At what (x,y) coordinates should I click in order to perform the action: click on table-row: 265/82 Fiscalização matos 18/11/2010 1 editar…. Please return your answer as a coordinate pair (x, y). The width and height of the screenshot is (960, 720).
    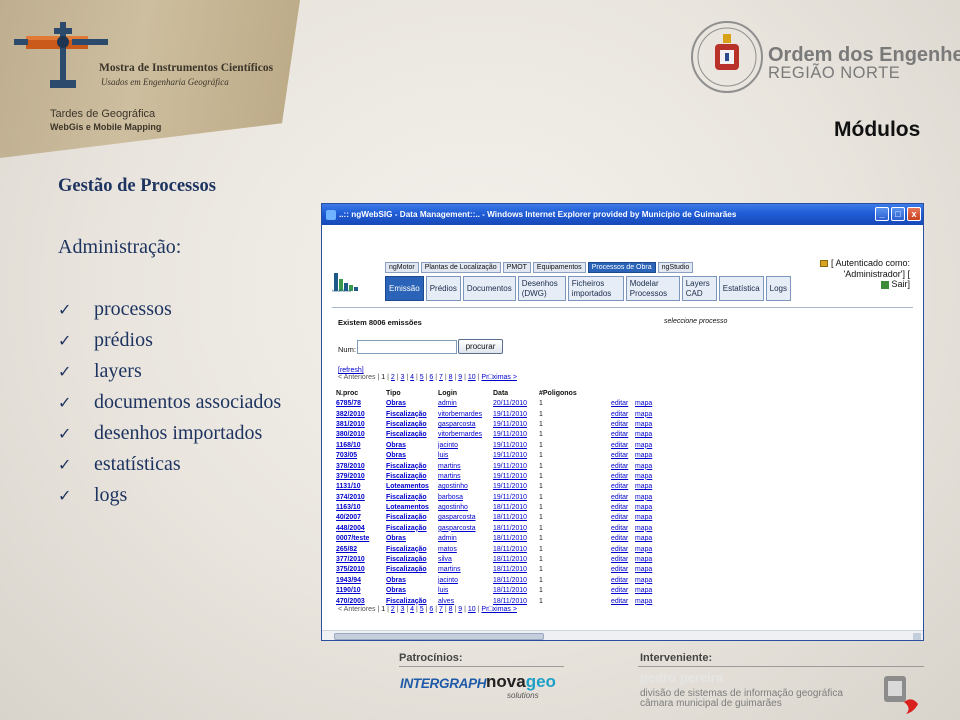
    Looking at the image, I should click on (497, 549).